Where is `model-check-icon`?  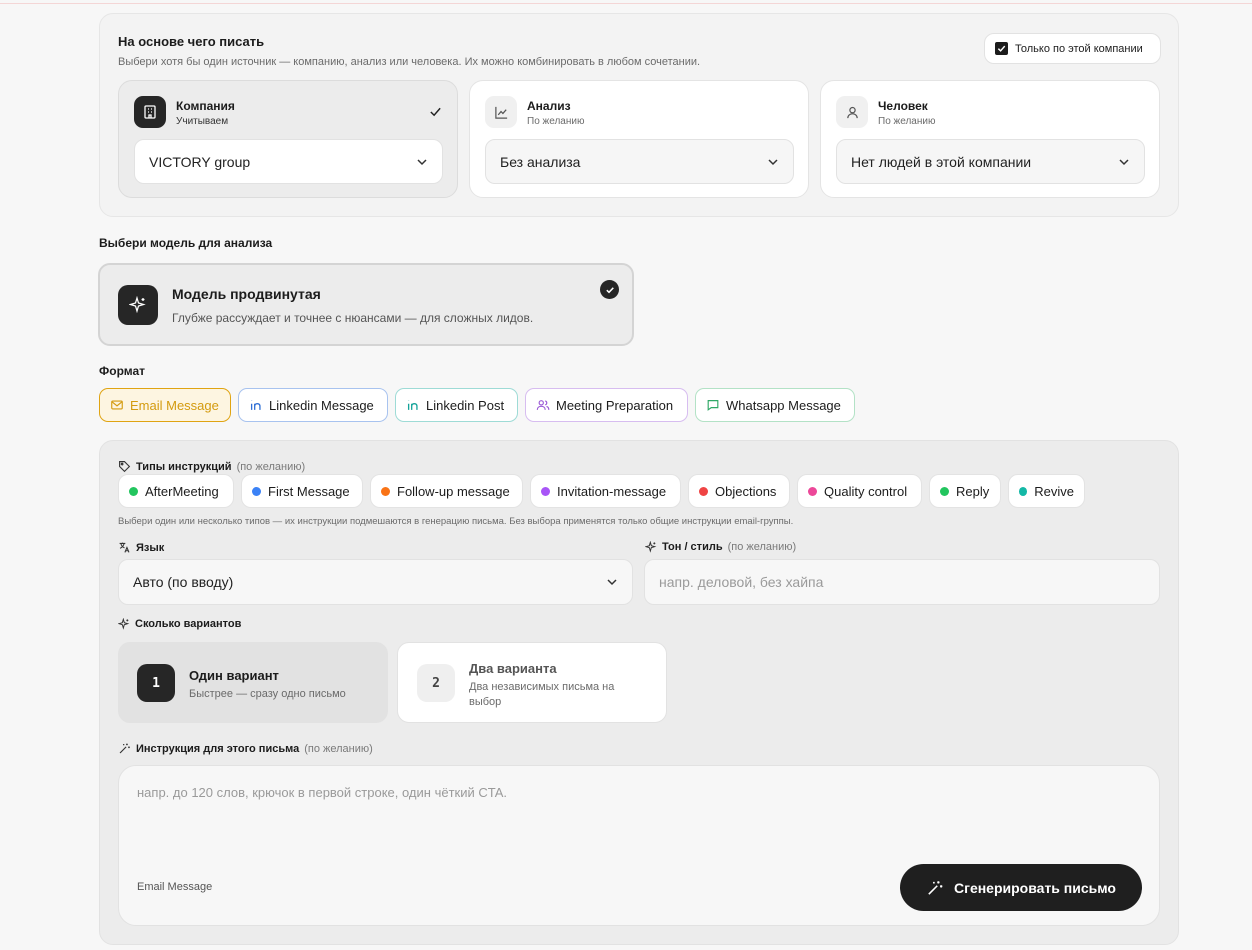 model-check-icon is located at coordinates (609, 289).